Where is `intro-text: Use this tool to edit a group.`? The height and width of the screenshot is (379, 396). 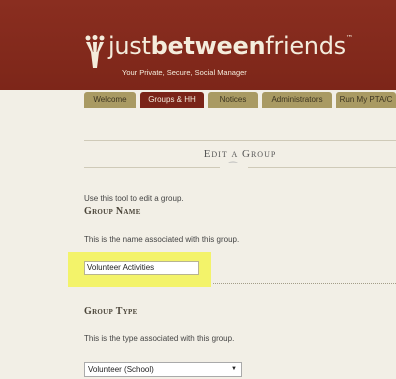 intro-text: Use this tool to edit a group. is located at coordinates (134, 198).